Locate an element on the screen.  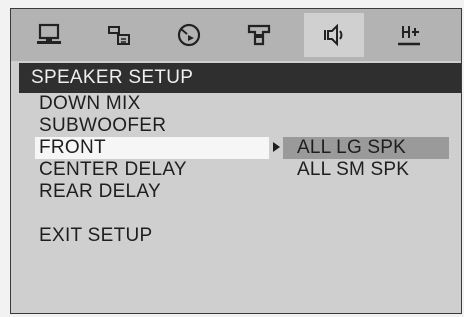
menu-item-exit-setup: EXIT SETUP is located at coordinates (154, 236).